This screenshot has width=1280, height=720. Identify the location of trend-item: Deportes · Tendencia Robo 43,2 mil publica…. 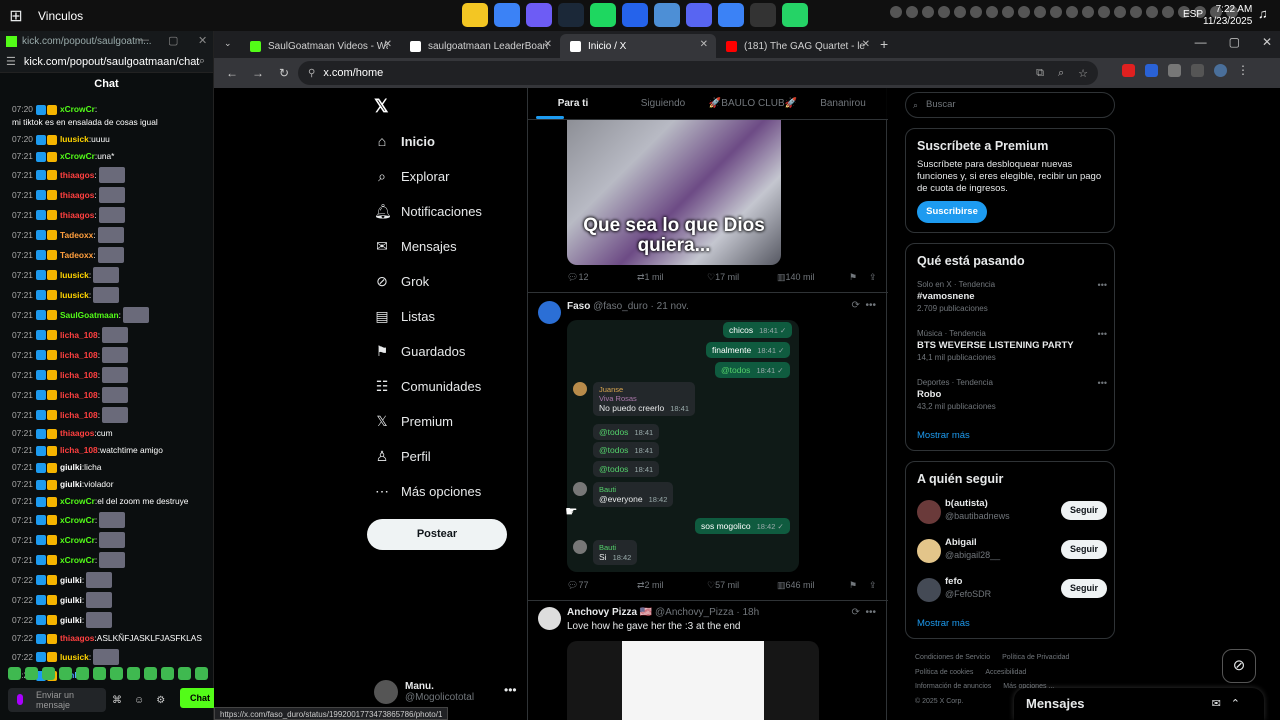
(1012, 395).